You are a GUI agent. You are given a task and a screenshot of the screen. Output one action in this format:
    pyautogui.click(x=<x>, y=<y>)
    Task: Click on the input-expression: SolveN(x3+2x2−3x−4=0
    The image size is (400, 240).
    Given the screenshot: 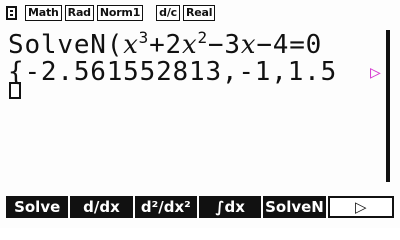 What is the action you would take?
    pyautogui.click(x=165, y=45)
    